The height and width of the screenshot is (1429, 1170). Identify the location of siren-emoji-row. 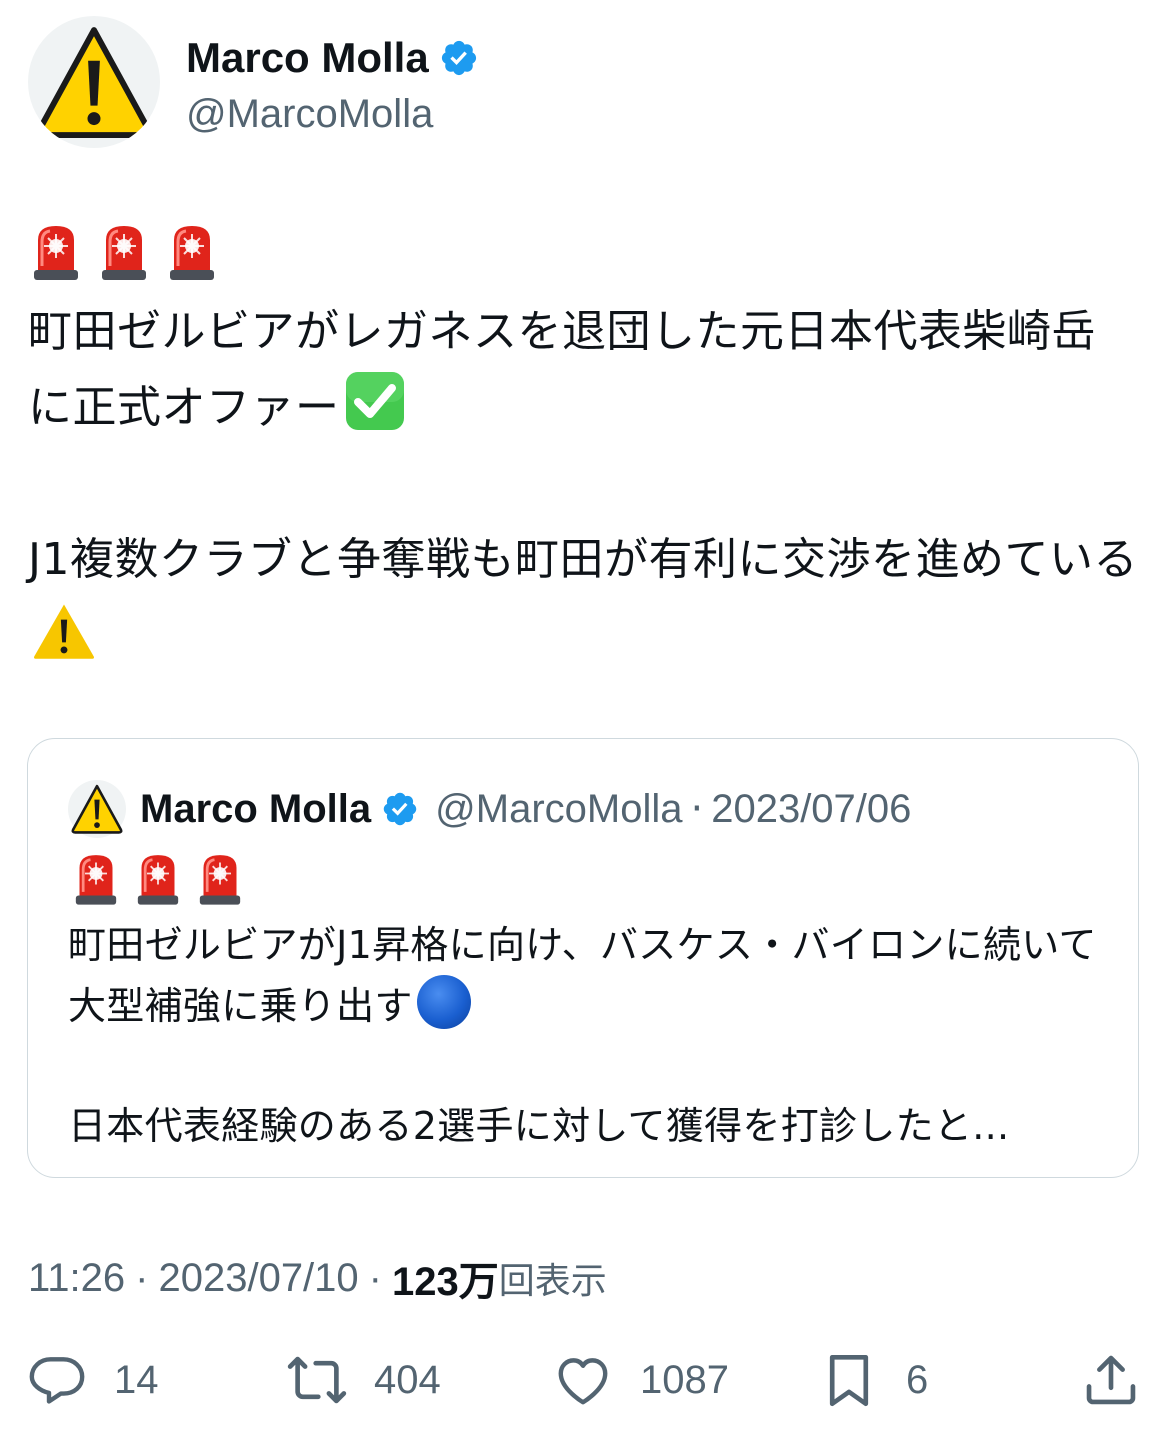
(124, 252).